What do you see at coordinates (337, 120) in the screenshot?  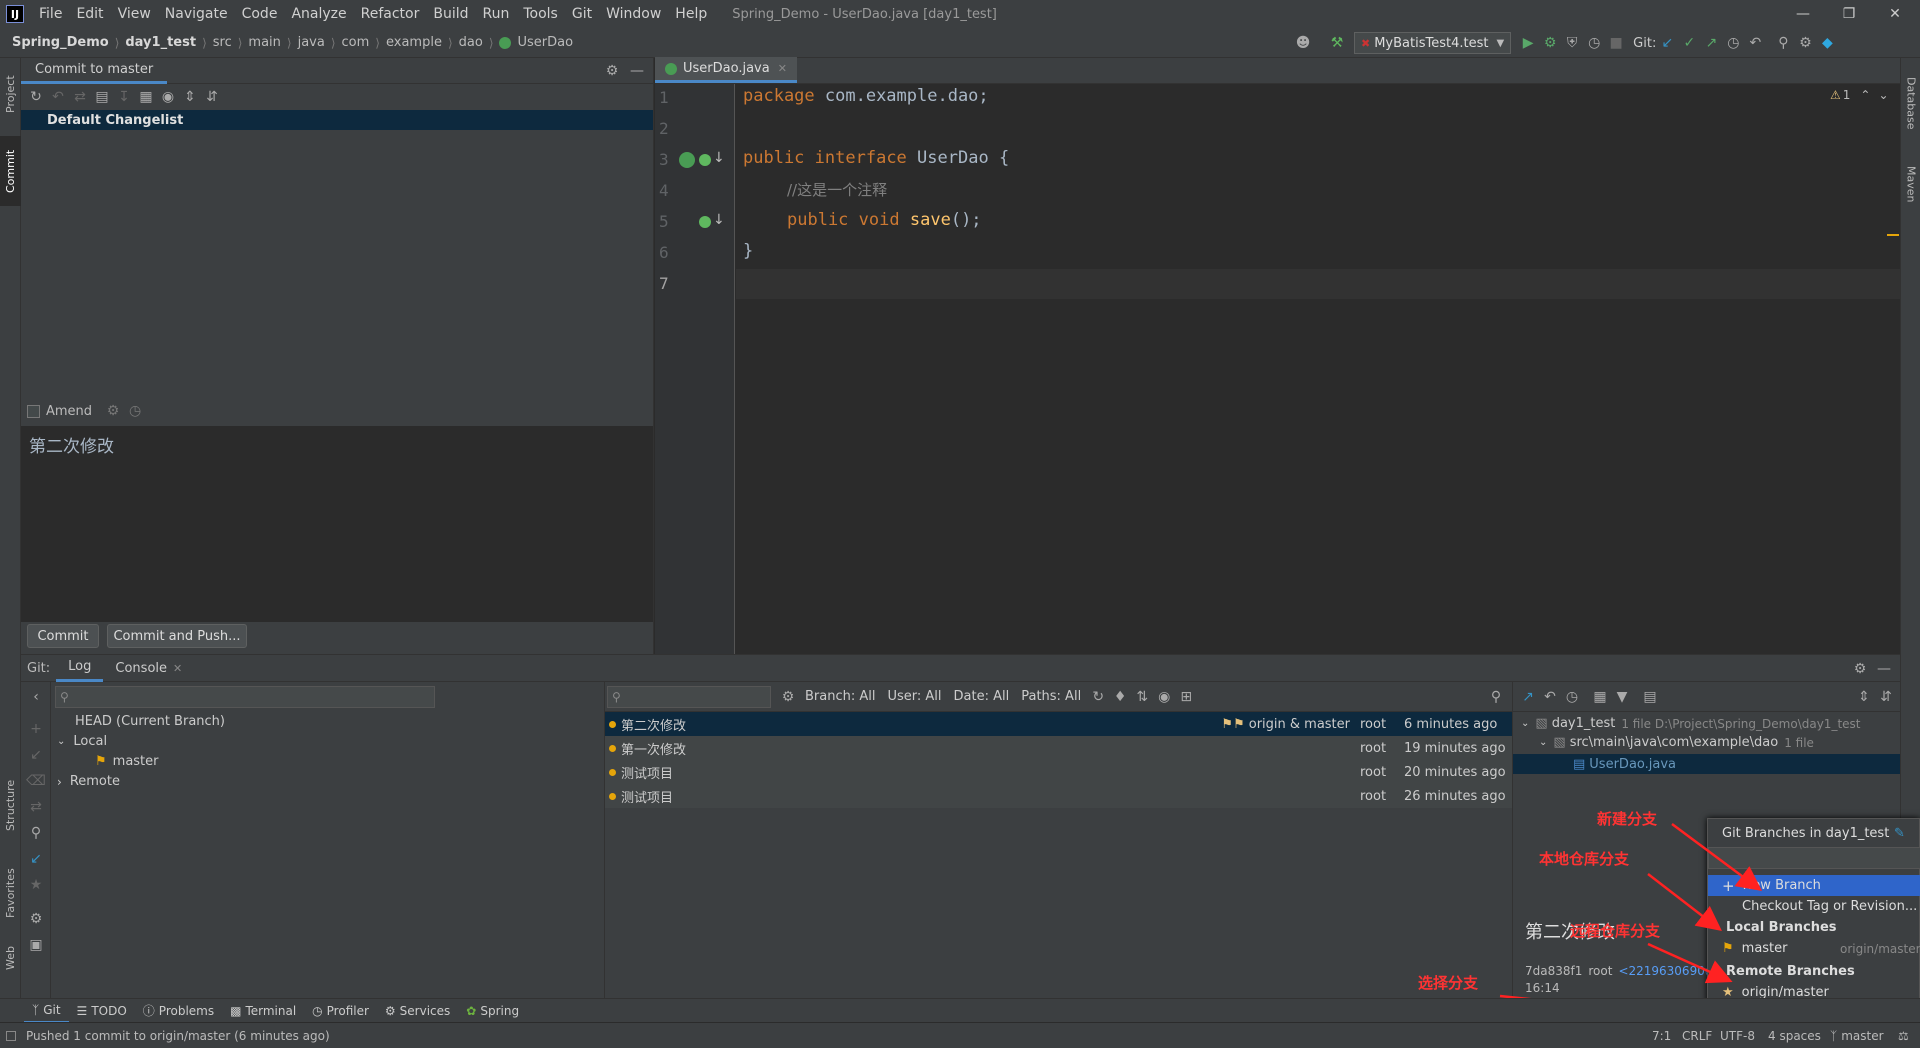 I see `default-changelist-row: Default Changelist` at bounding box center [337, 120].